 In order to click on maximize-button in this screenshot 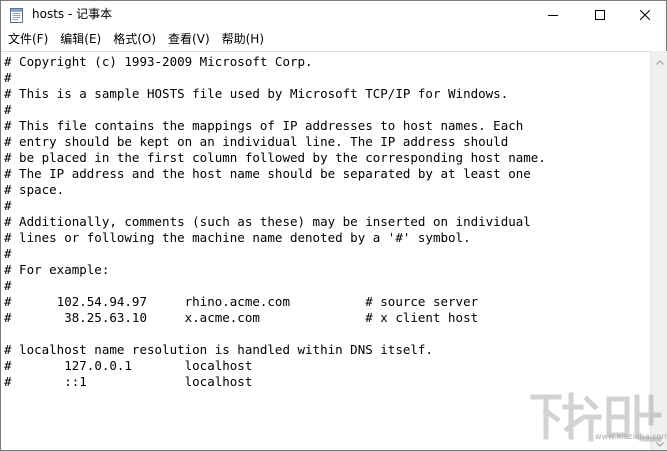, I will do `click(600, 15)`.